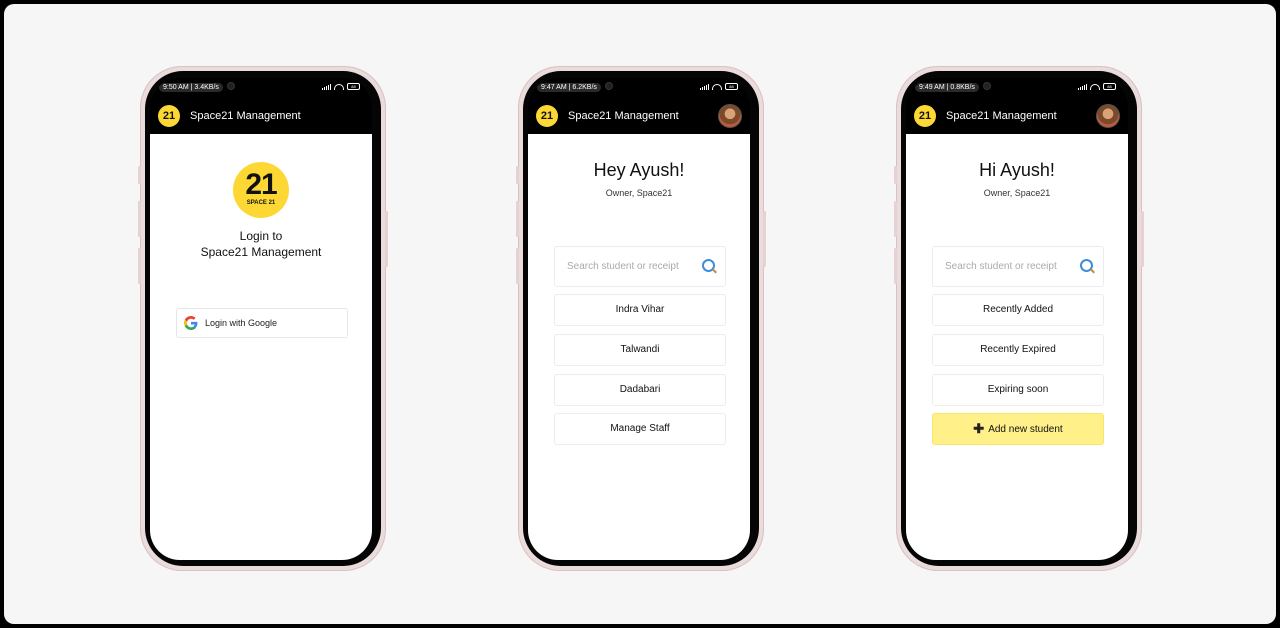  Describe the element at coordinates (1018, 310) in the screenshot. I see `recently-added-button: Recently Added` at that location.